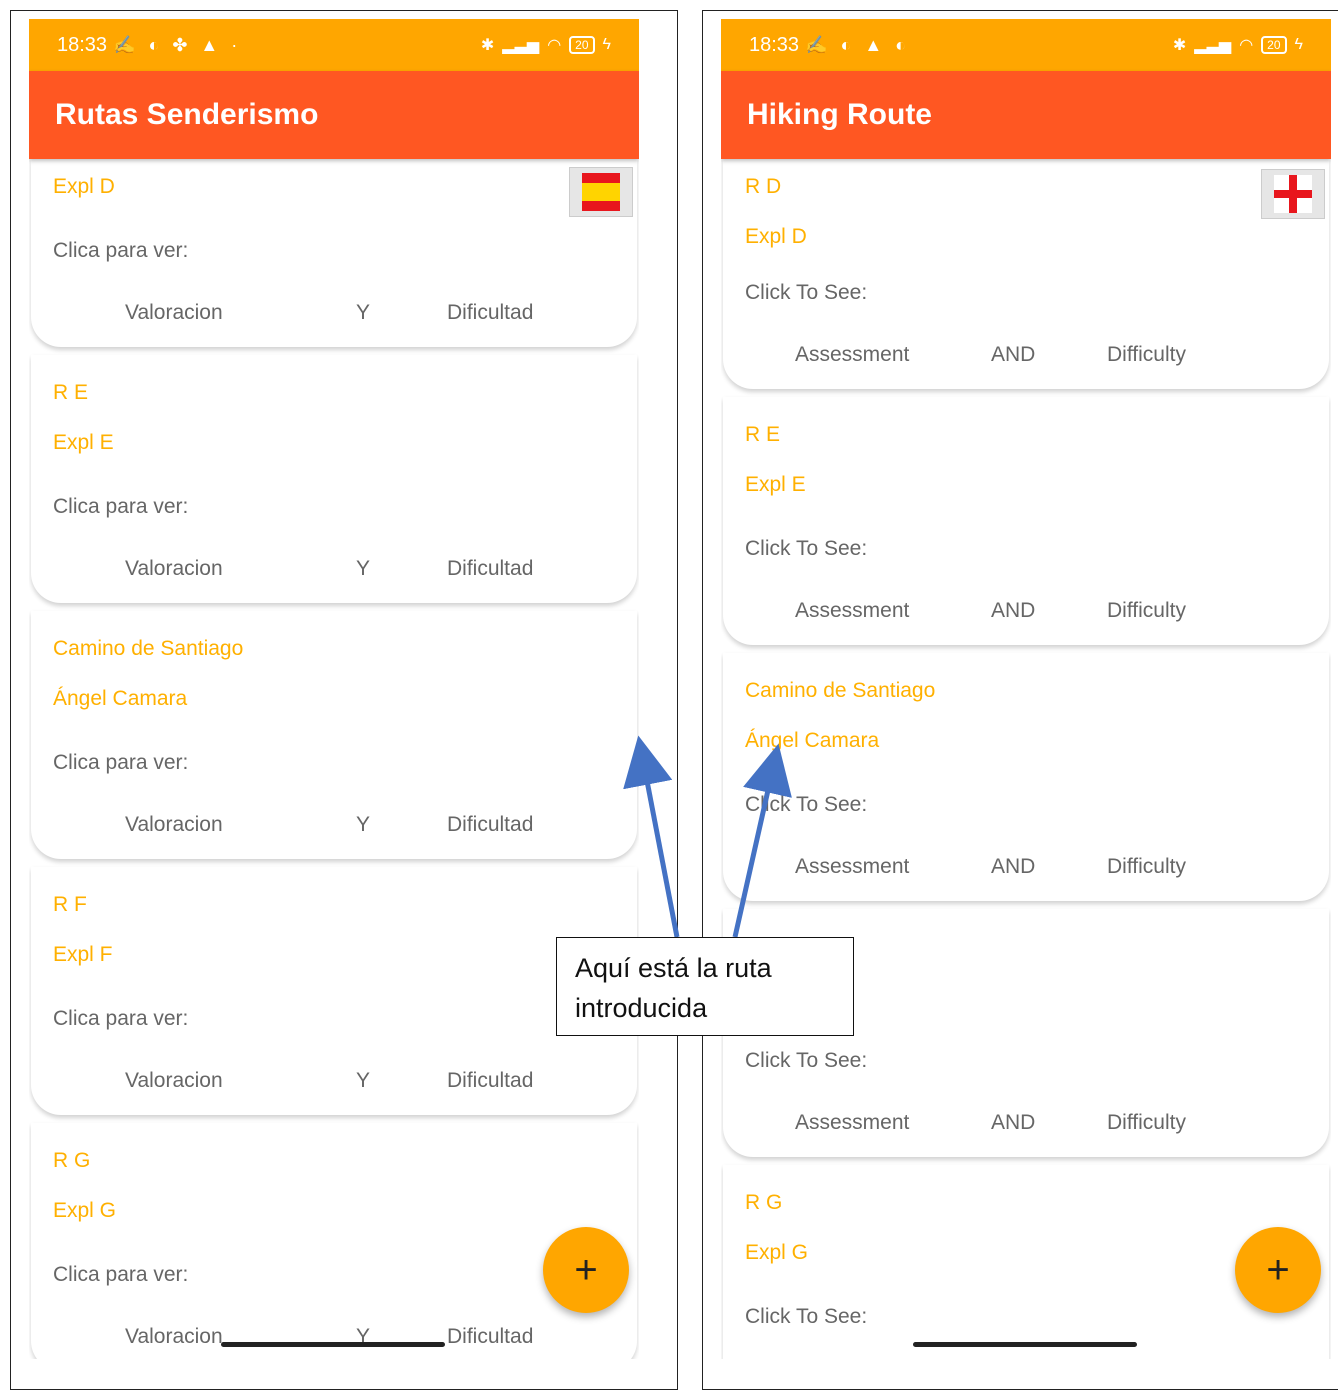  Describe the element at coordinates (187, 114) in the screenshot. I see `page-title: Rutas Senderismo` at that location.